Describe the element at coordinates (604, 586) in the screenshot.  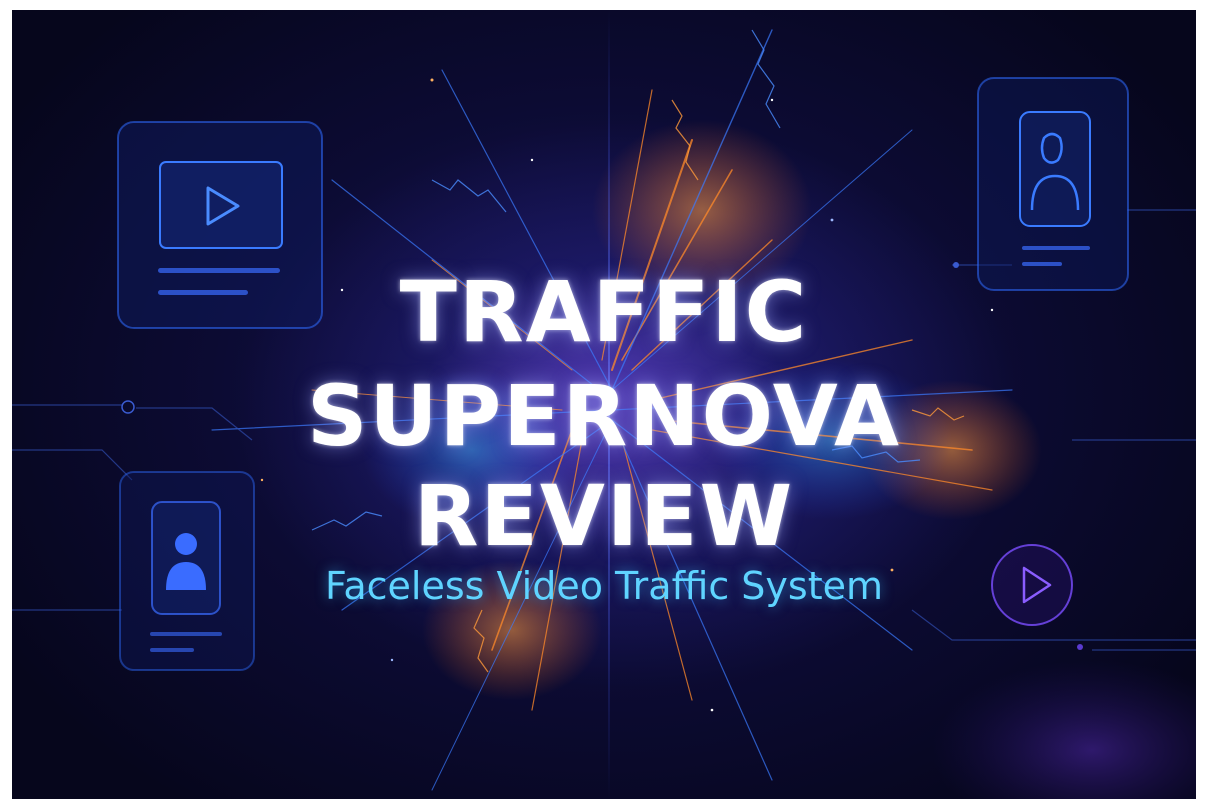
I see `subtitle: Faceless Video Traffic System` at that location.